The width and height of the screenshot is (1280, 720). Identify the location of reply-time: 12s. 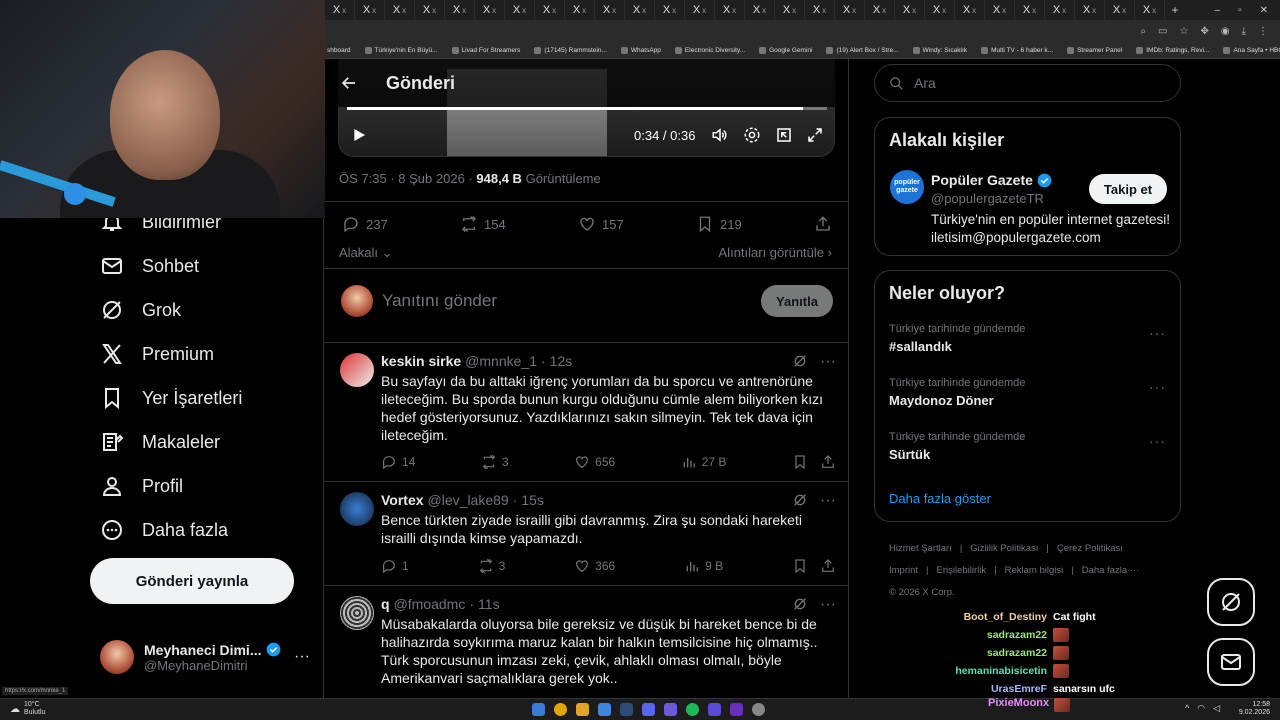
(561, 361).